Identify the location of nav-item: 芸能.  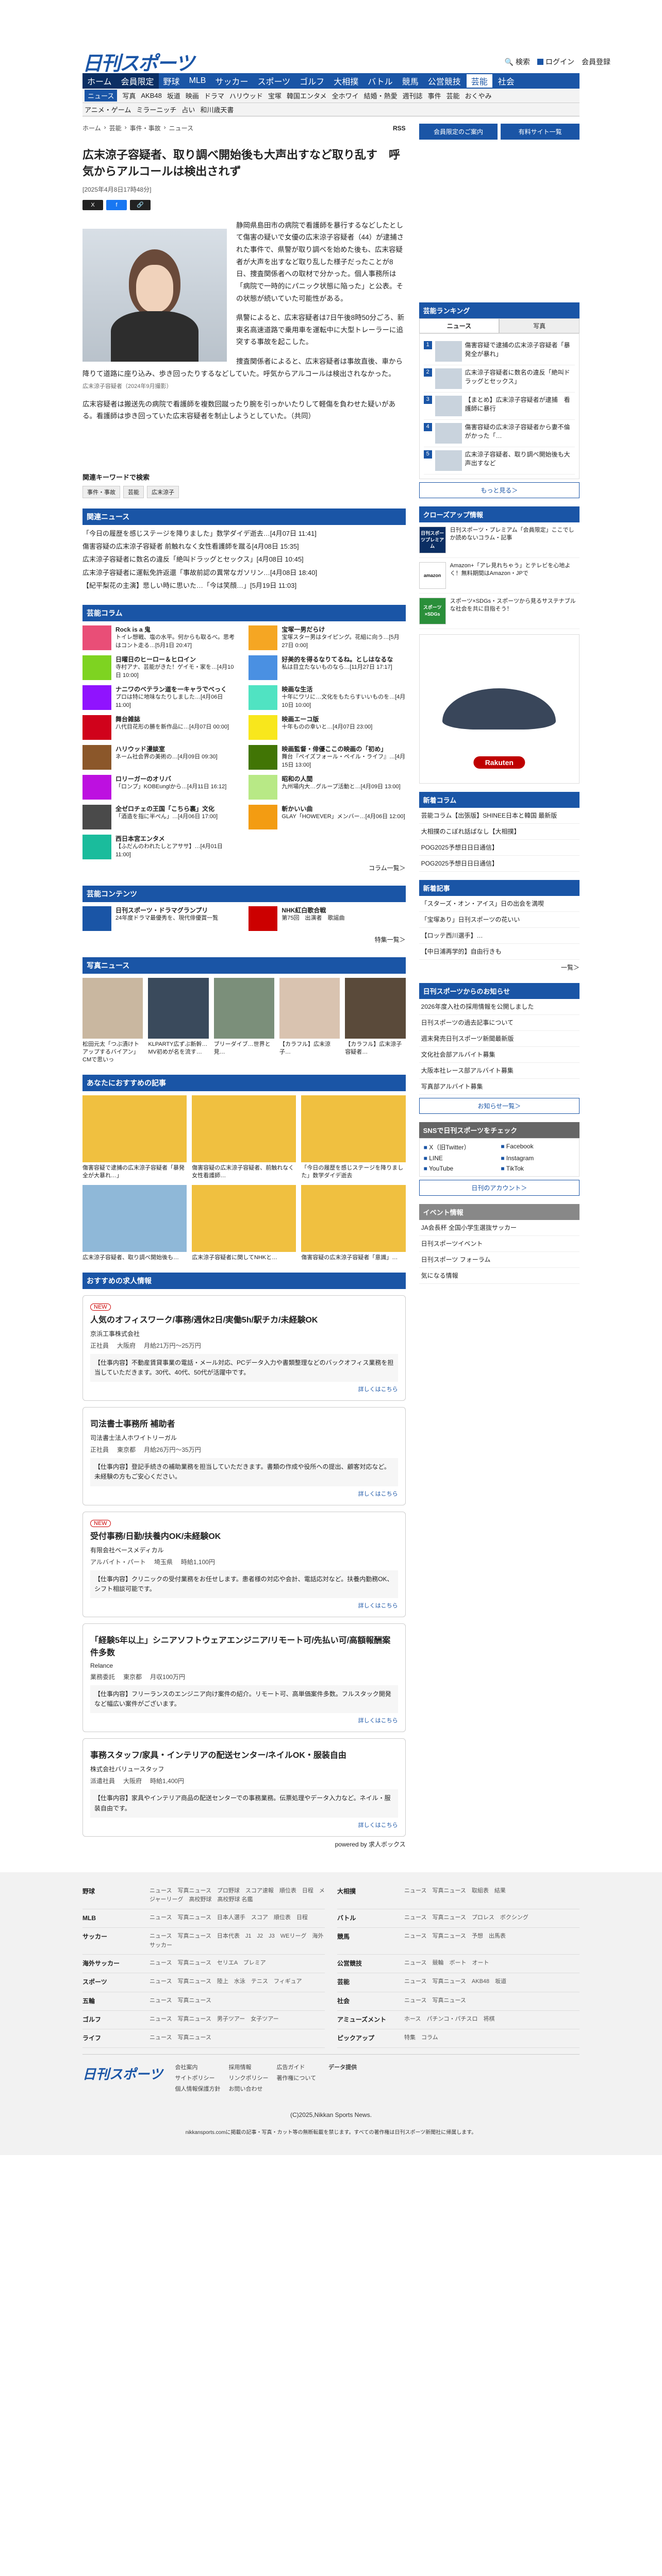
(479, 81).